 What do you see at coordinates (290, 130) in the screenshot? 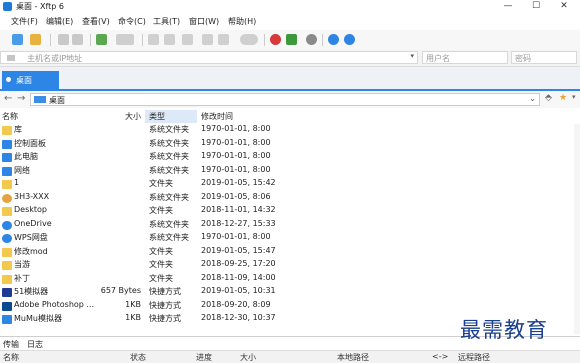
I see `table-row: 库 系统文件夹 1970-01-01, 8:00` at bounding box center [290, 130].